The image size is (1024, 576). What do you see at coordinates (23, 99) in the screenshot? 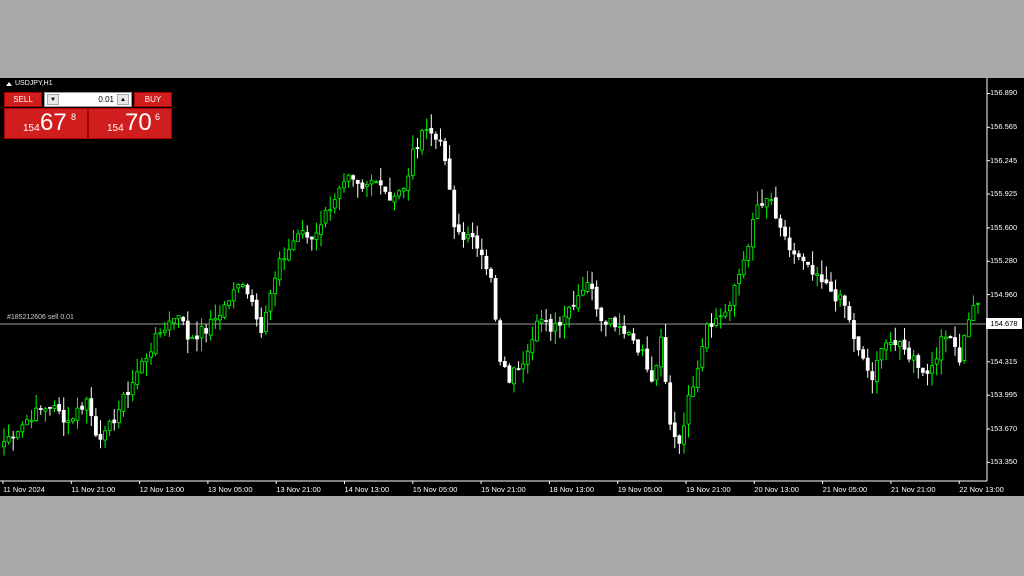
I see `sell-button: SELL` at bounding box center [23, 99].